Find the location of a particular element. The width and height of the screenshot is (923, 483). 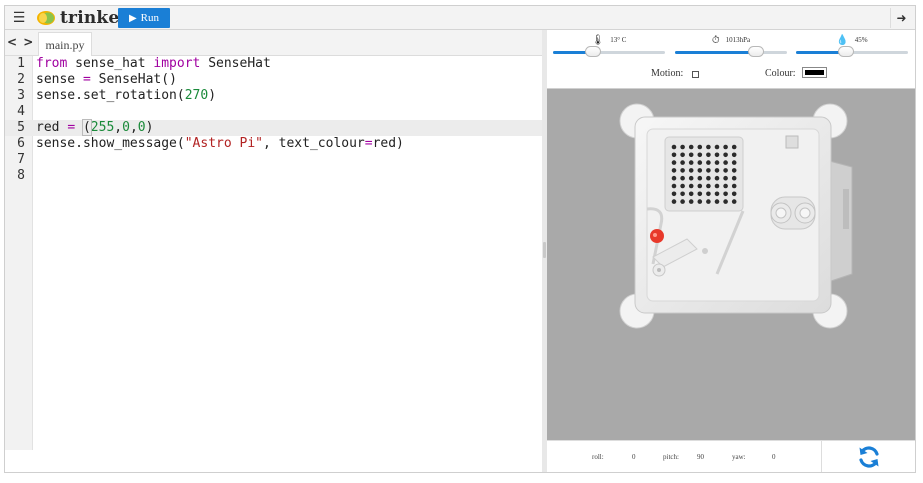

motion-checkbox is located at coordinates (695, 74).